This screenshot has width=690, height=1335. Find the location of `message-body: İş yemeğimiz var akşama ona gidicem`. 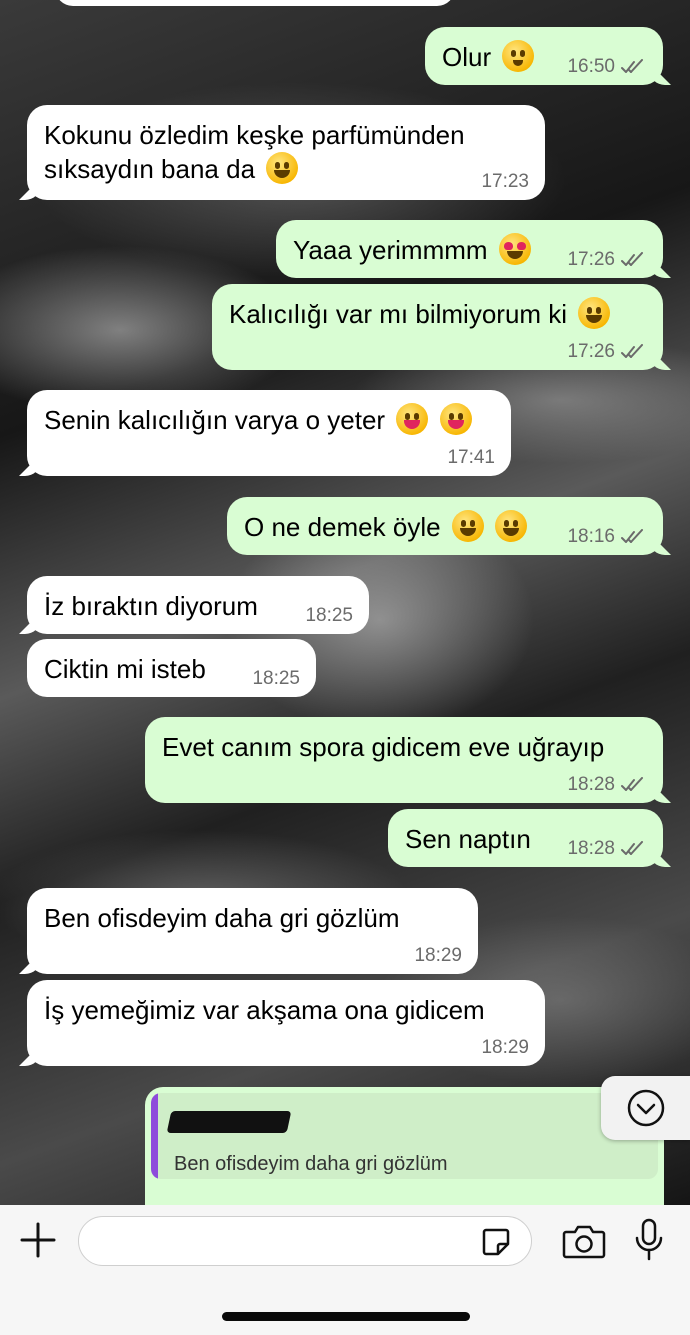

message-body: İş yemeğimiz var akşama ona gidicem is located at coordinates (286, 1010).